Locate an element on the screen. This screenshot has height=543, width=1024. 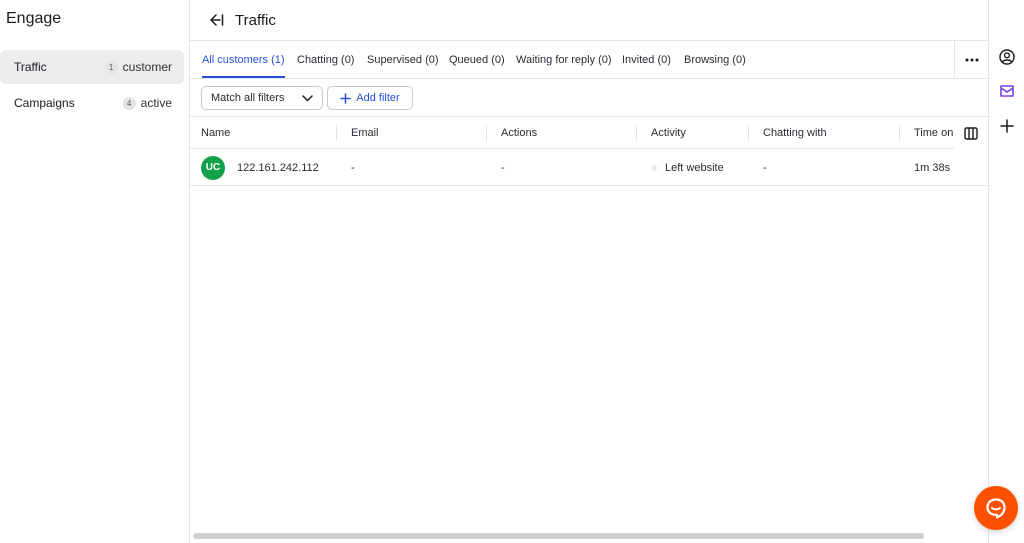
count-badge: 4 is located at coordinates (129, 103).